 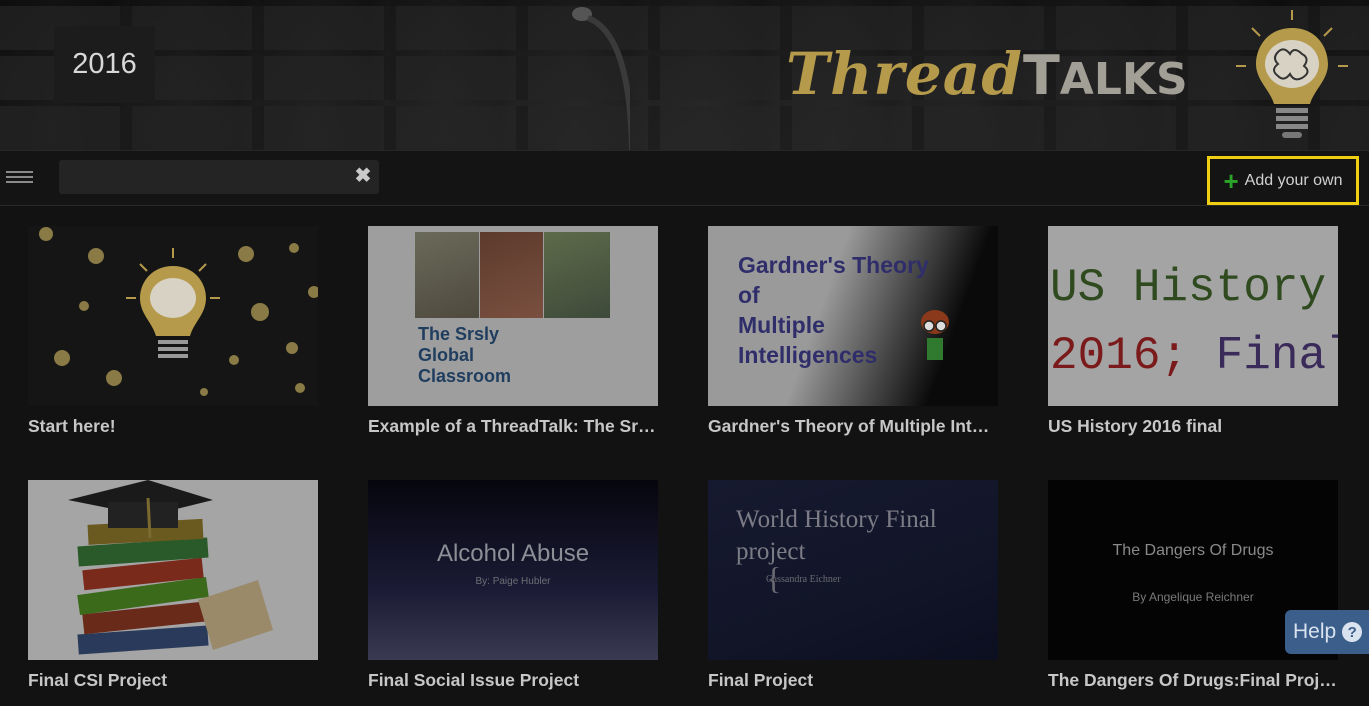 I want to click on threadtalks-logo-text: Thread TALKS, so click(x=987, y=75).